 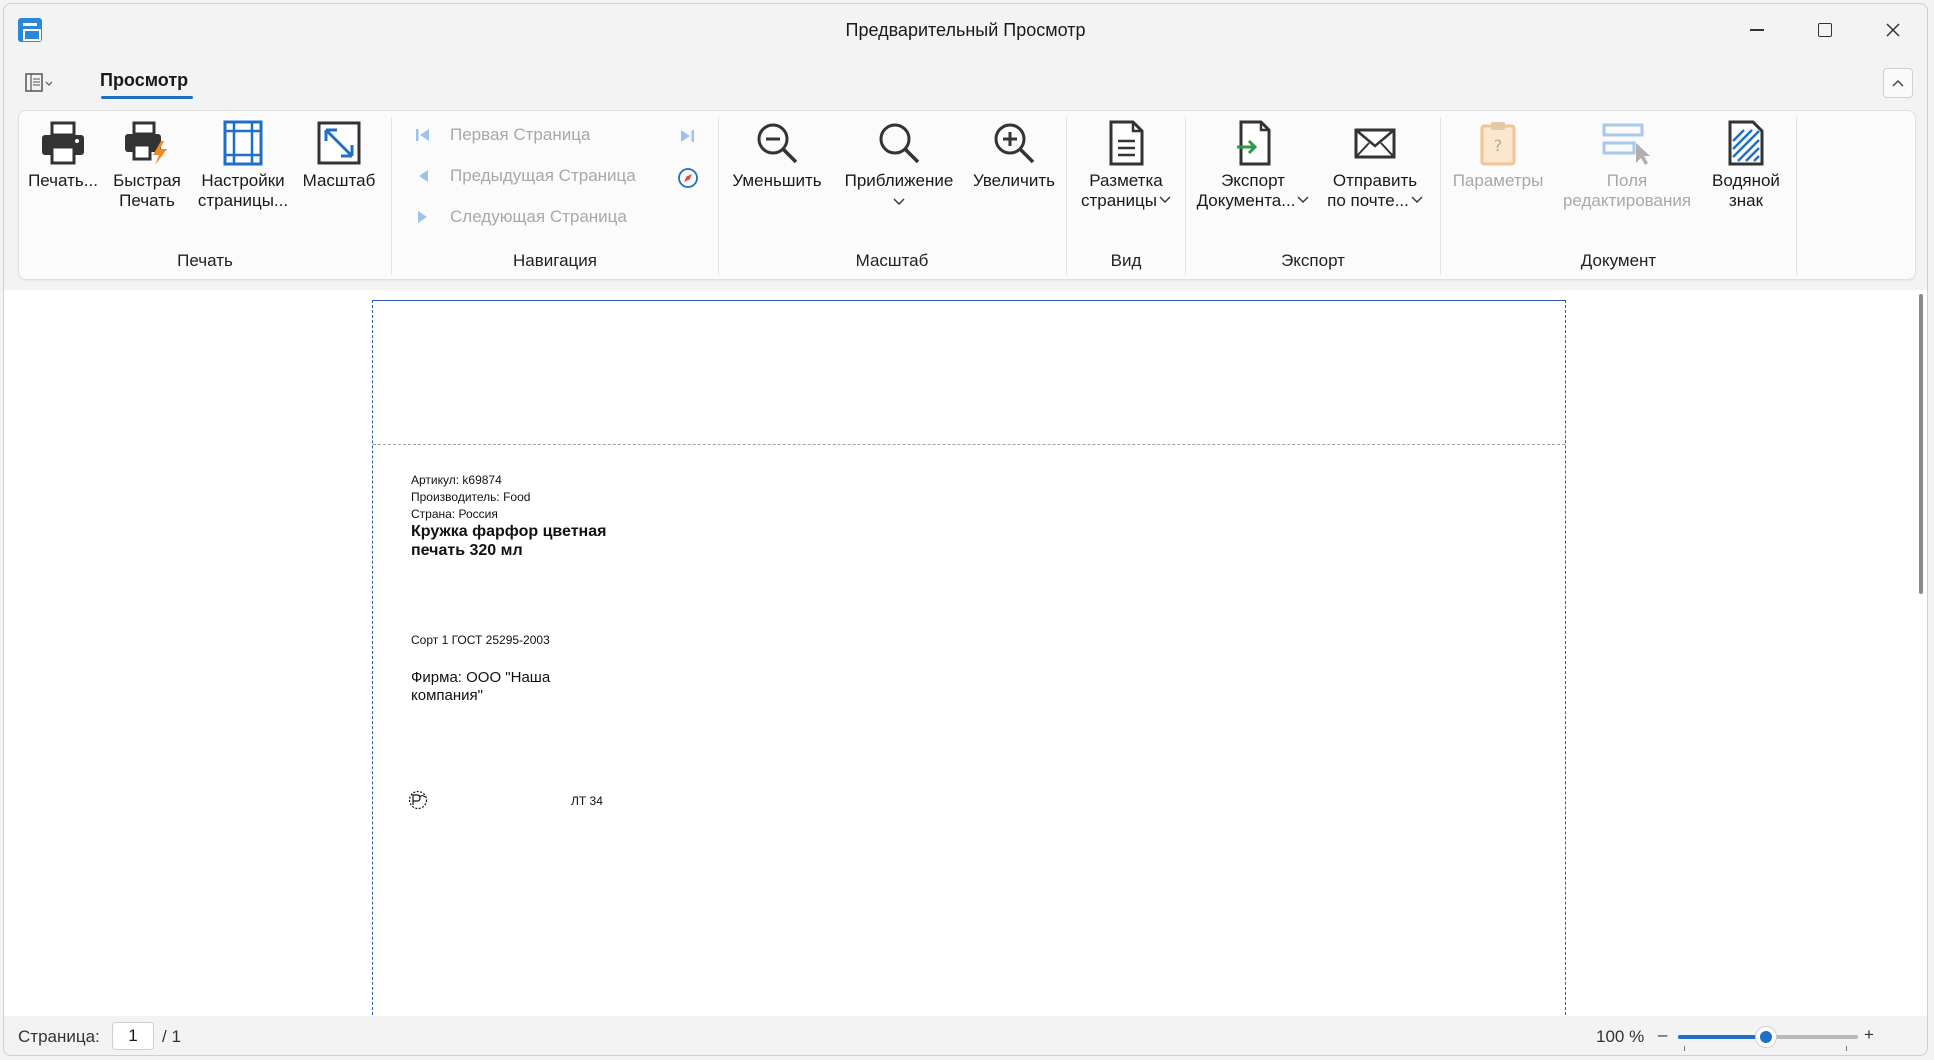 I want to click on page-layout-button: Разметка страницы, so click(x=1126, y=165).